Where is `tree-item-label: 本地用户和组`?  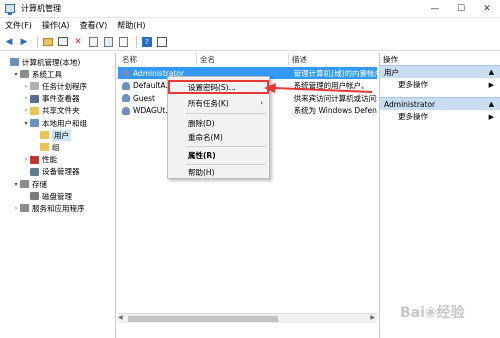 tree-item-label: 本地用户和组 is located at coordinates (64, 123).